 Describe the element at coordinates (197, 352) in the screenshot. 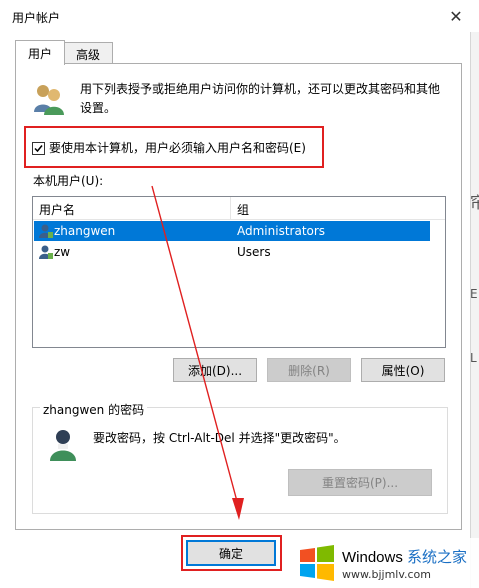

I see `annotation-arrow` at that location.